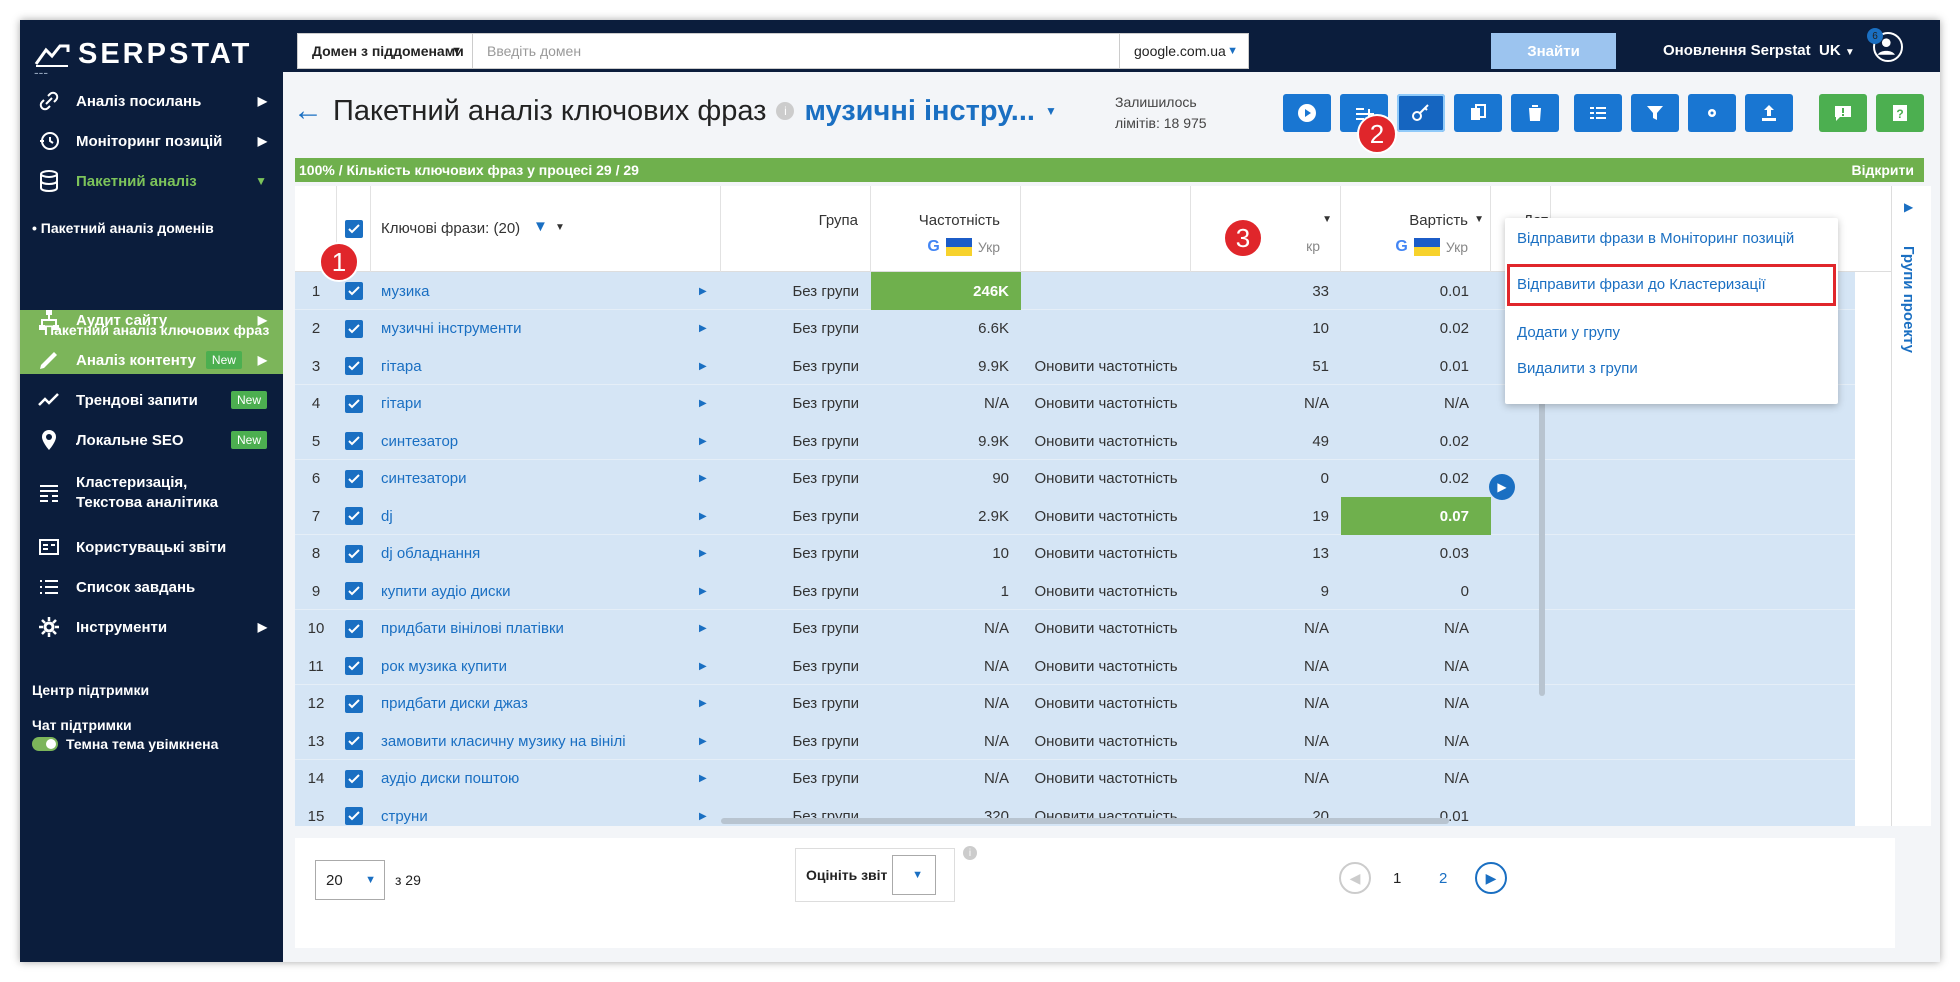 Image resolution: width=1960 pixels, height=982 pixels. I want to click on filter-button, so click(1655, 113).